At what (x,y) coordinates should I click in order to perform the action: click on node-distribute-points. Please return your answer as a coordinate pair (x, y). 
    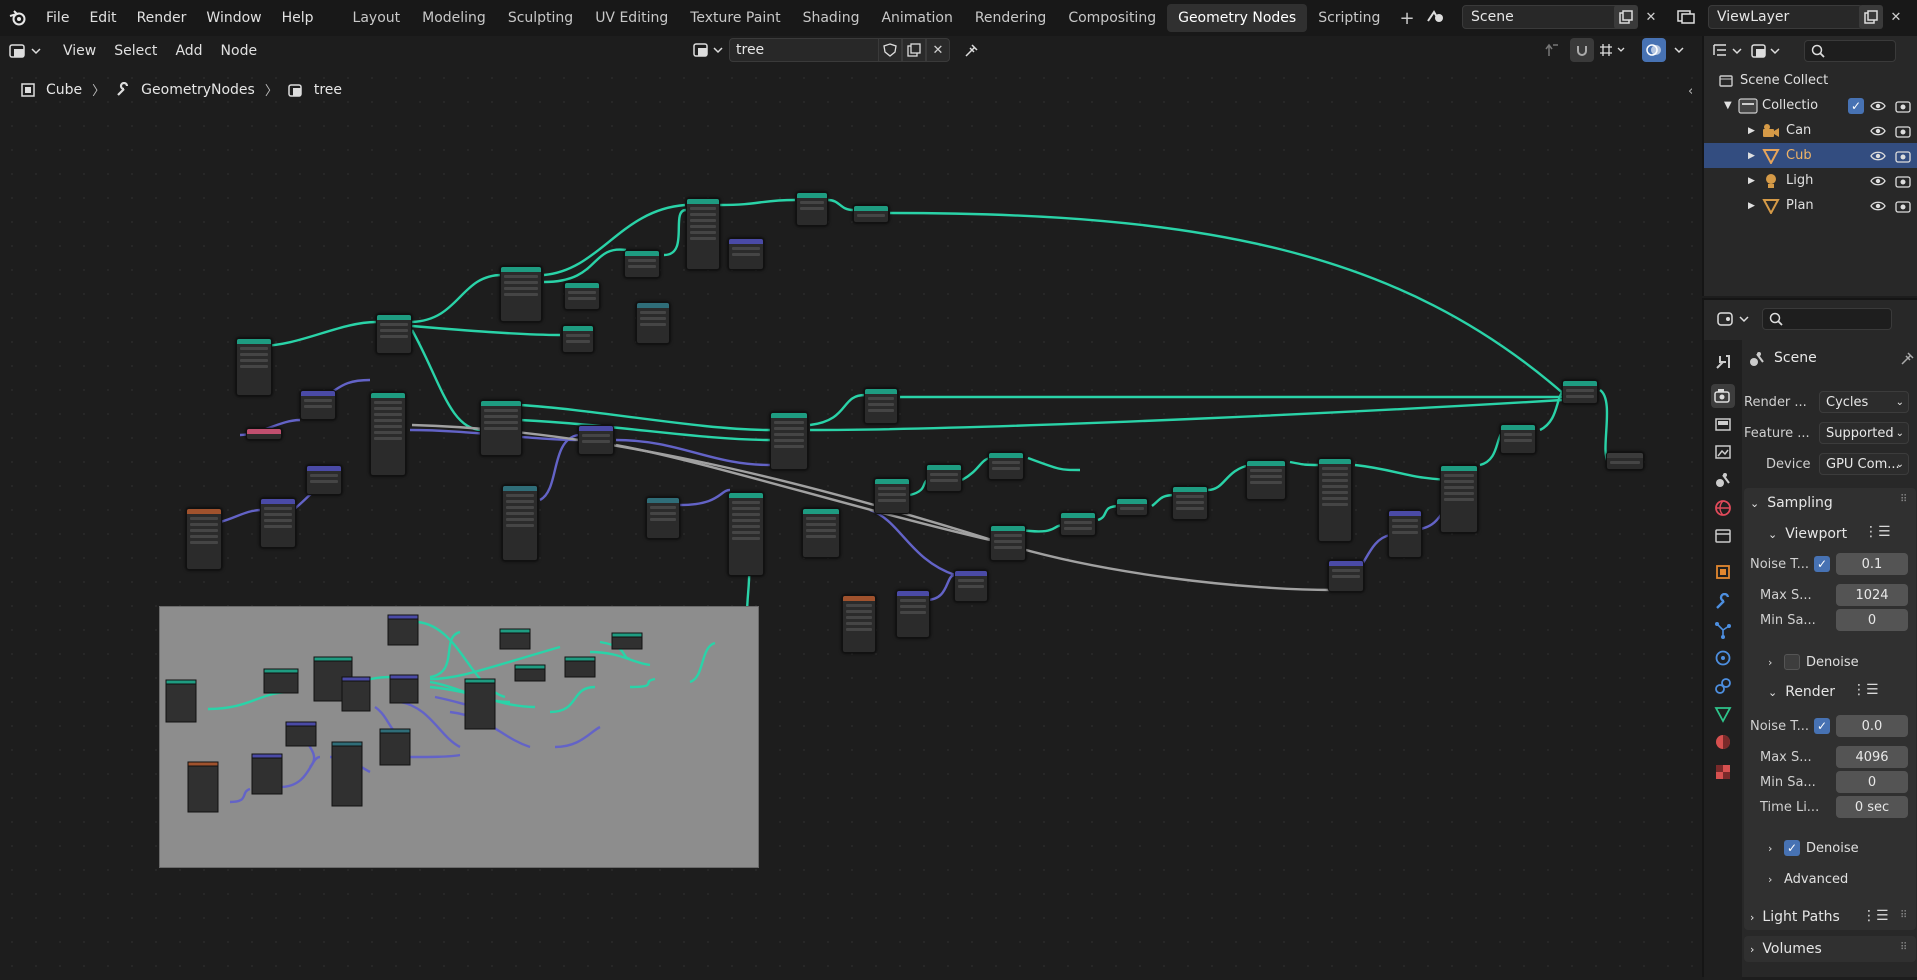
    Looking at the image, I should click on (521, 294).